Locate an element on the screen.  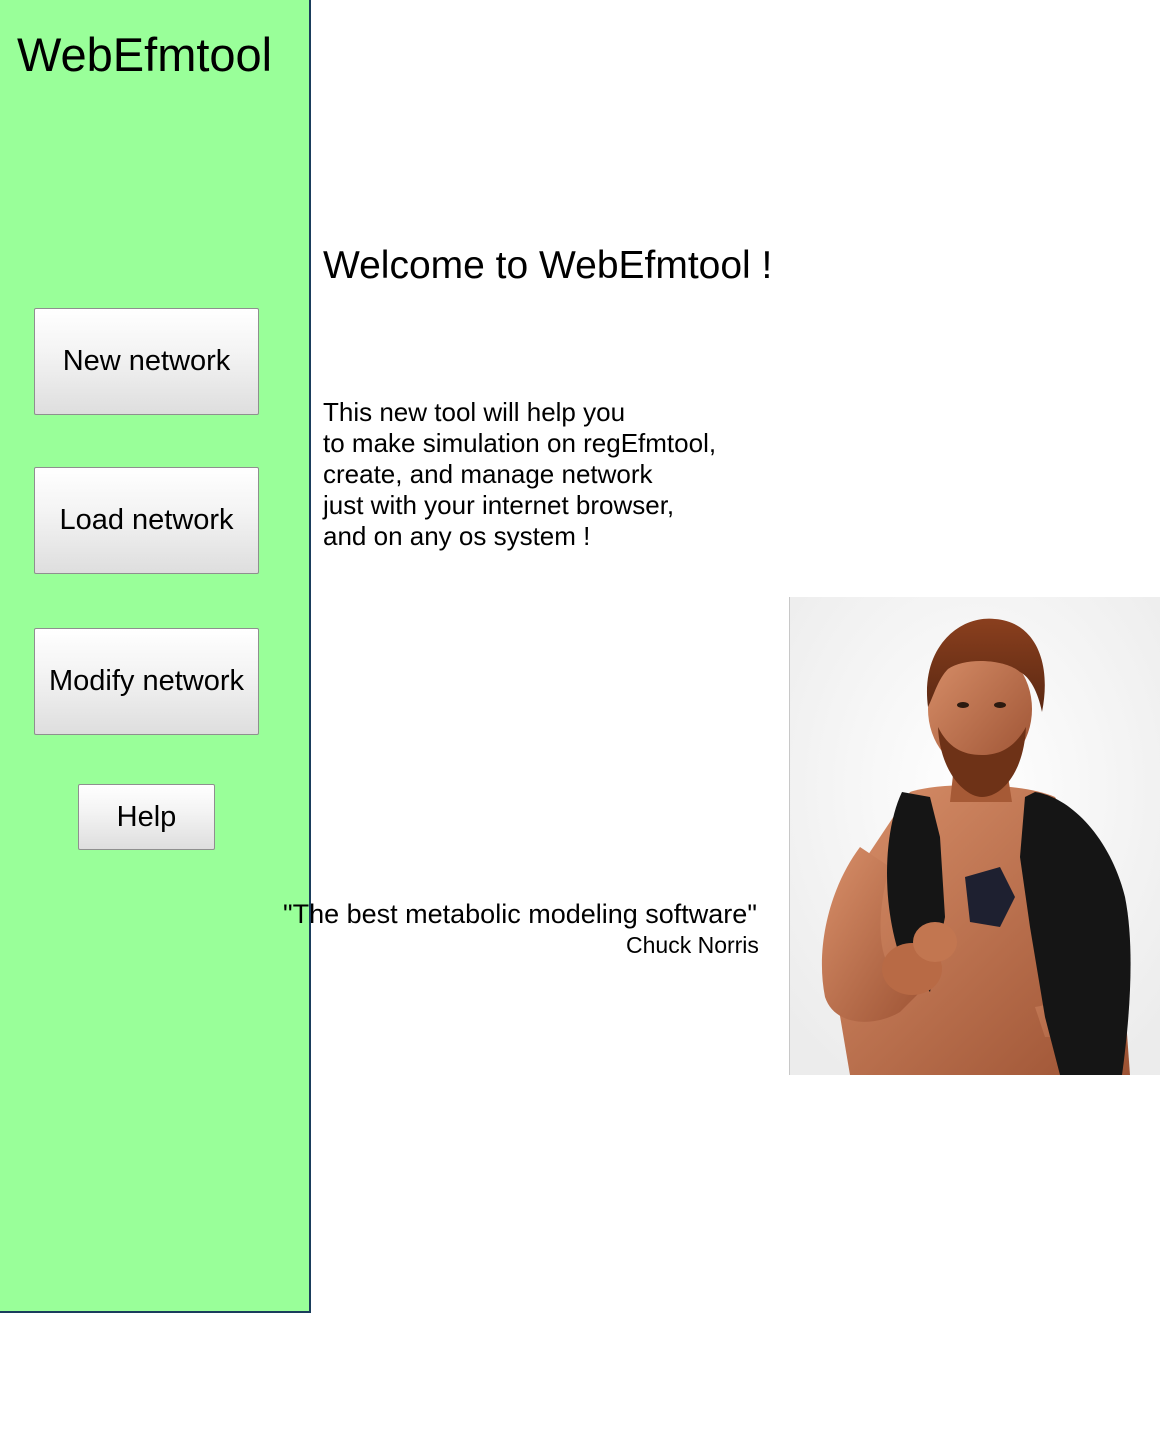
testimonial-author: Chuck Norris is located at coordinates (692, 945).